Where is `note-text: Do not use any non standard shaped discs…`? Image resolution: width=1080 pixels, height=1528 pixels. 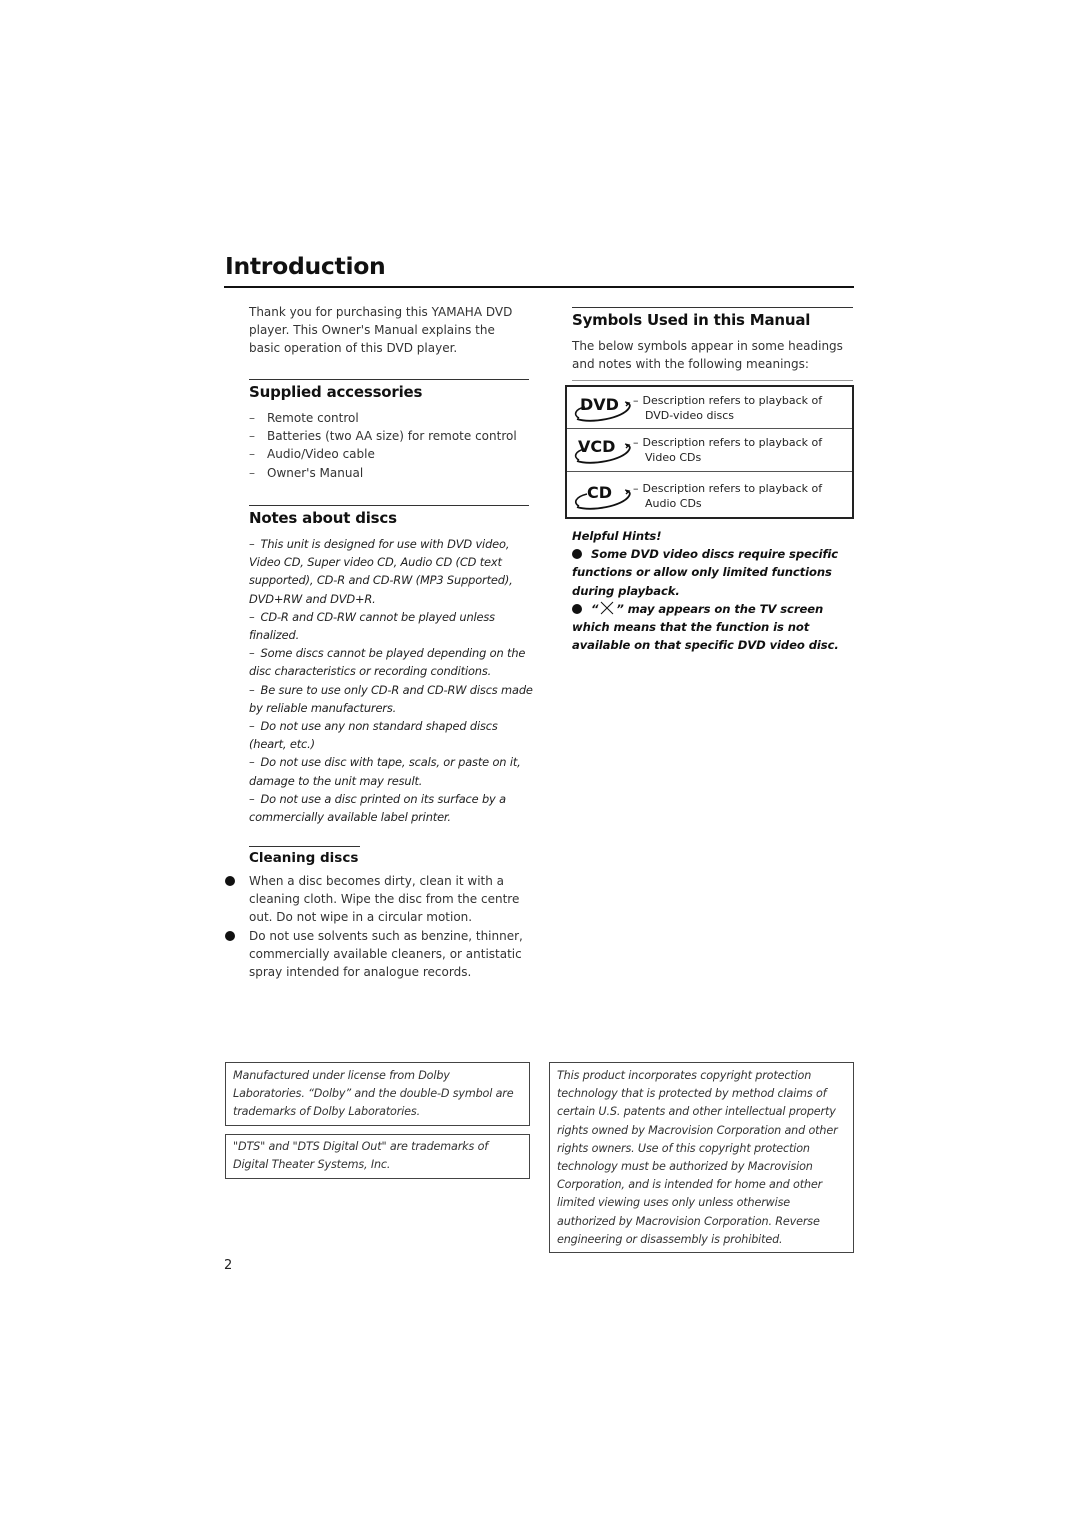
note-text: Do not use any non standard shaped discs… is located at coordinates (373, 735).